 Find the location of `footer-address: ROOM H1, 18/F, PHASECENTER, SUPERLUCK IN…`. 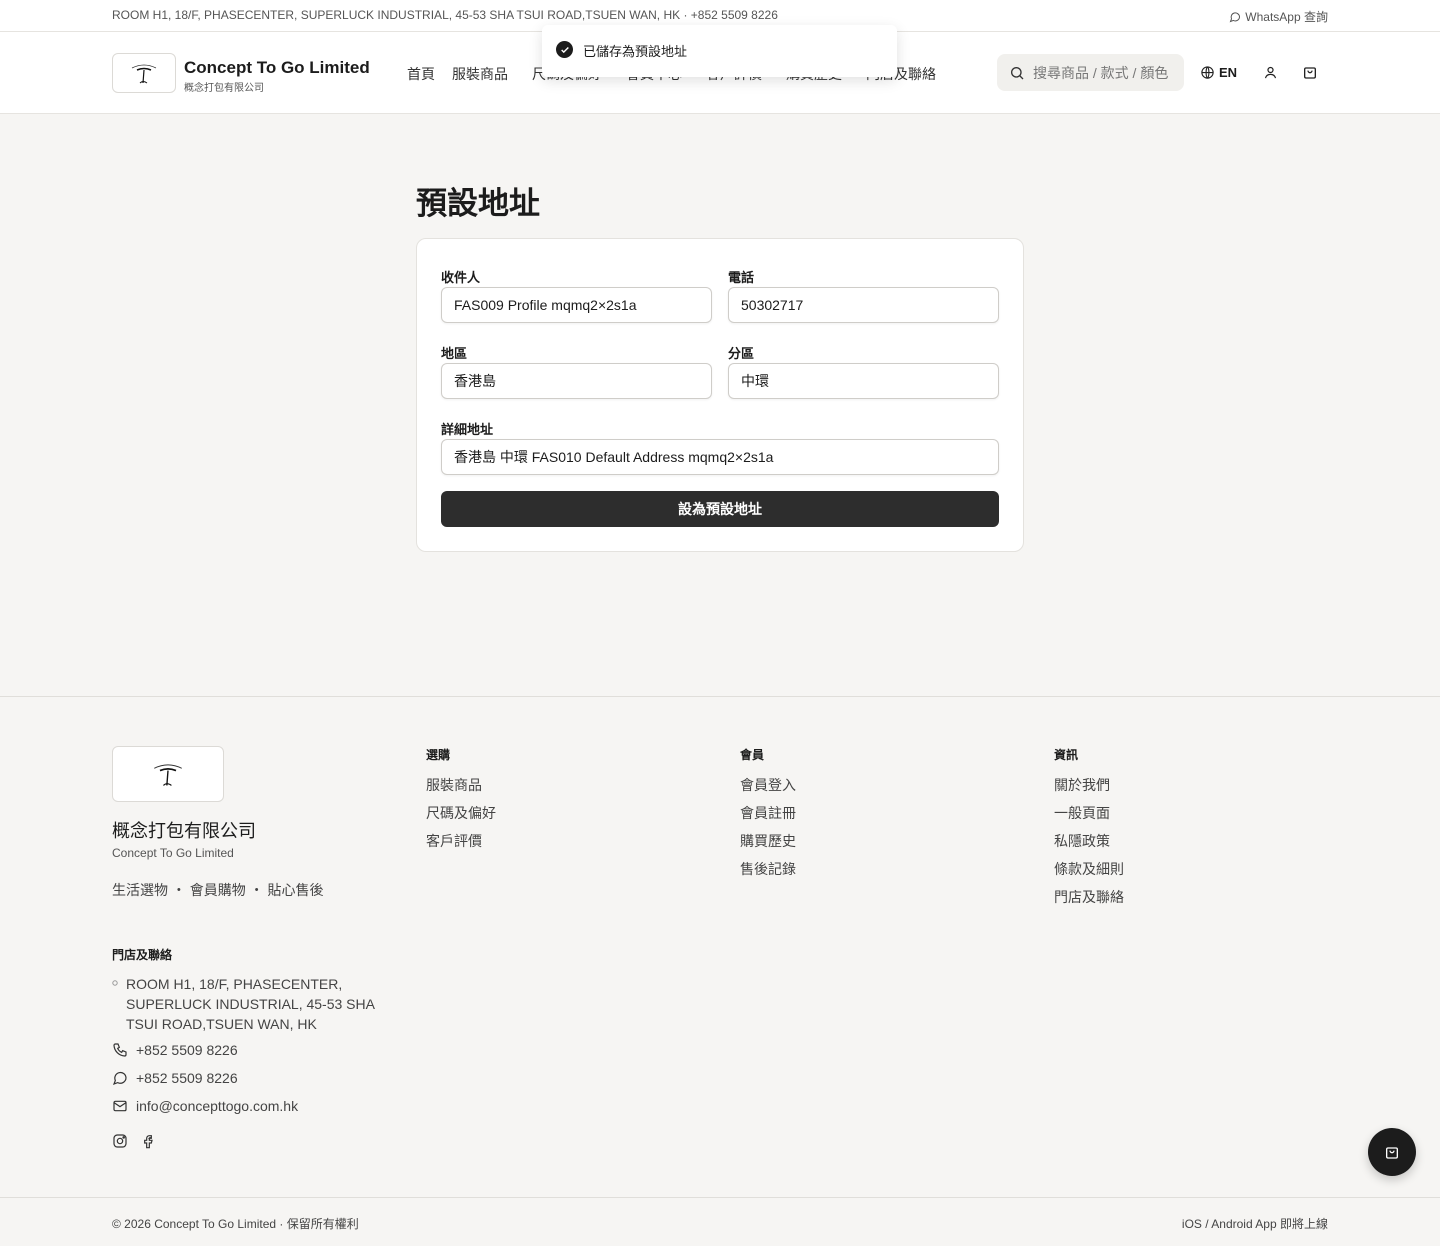

footer-address: ROOM H1, 18/F, PHASECENTER, SUPERLUCK IN… is located at coordinates (250, 1004).